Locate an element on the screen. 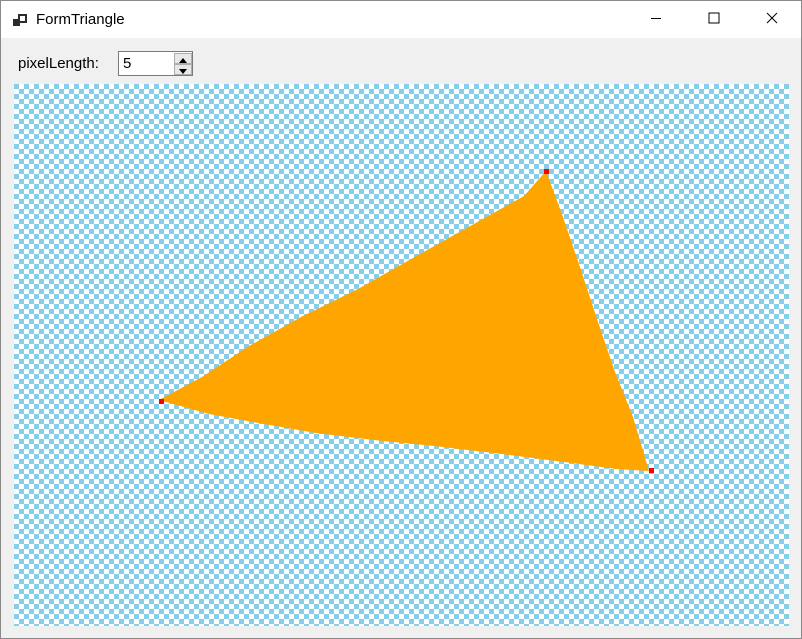  pixel-length-label: pixelLength: is located at coordinates (58, 63).